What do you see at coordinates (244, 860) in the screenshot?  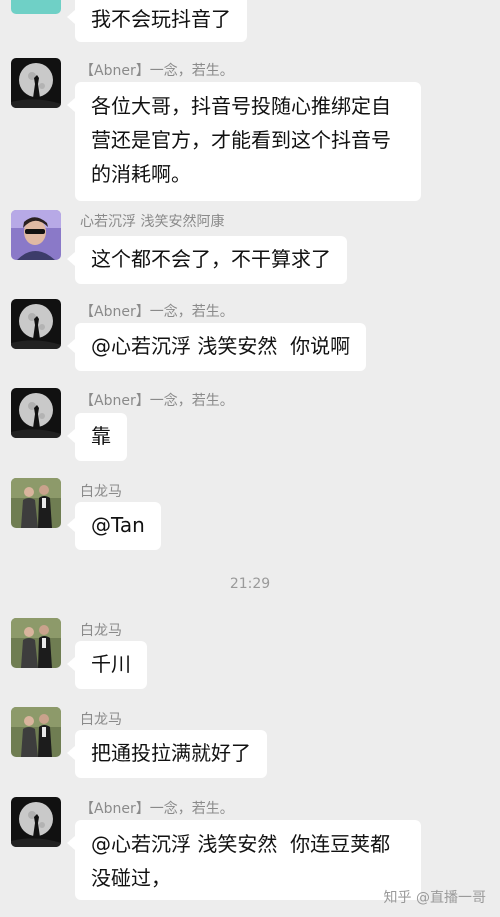 I see `message-bubble: @心若沉浮 浅笑安然 你连豆荚都 没碰过，` at bounding box center [244, 860].